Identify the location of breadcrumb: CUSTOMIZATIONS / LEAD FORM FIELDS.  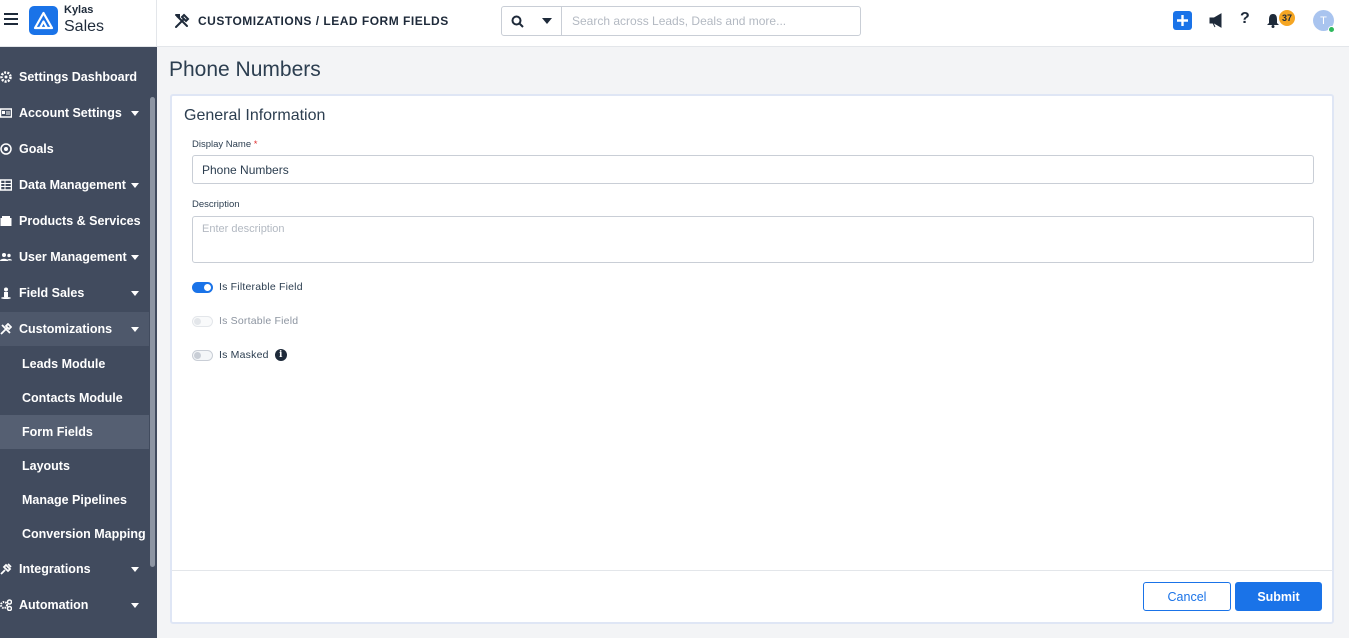
(323, 21).